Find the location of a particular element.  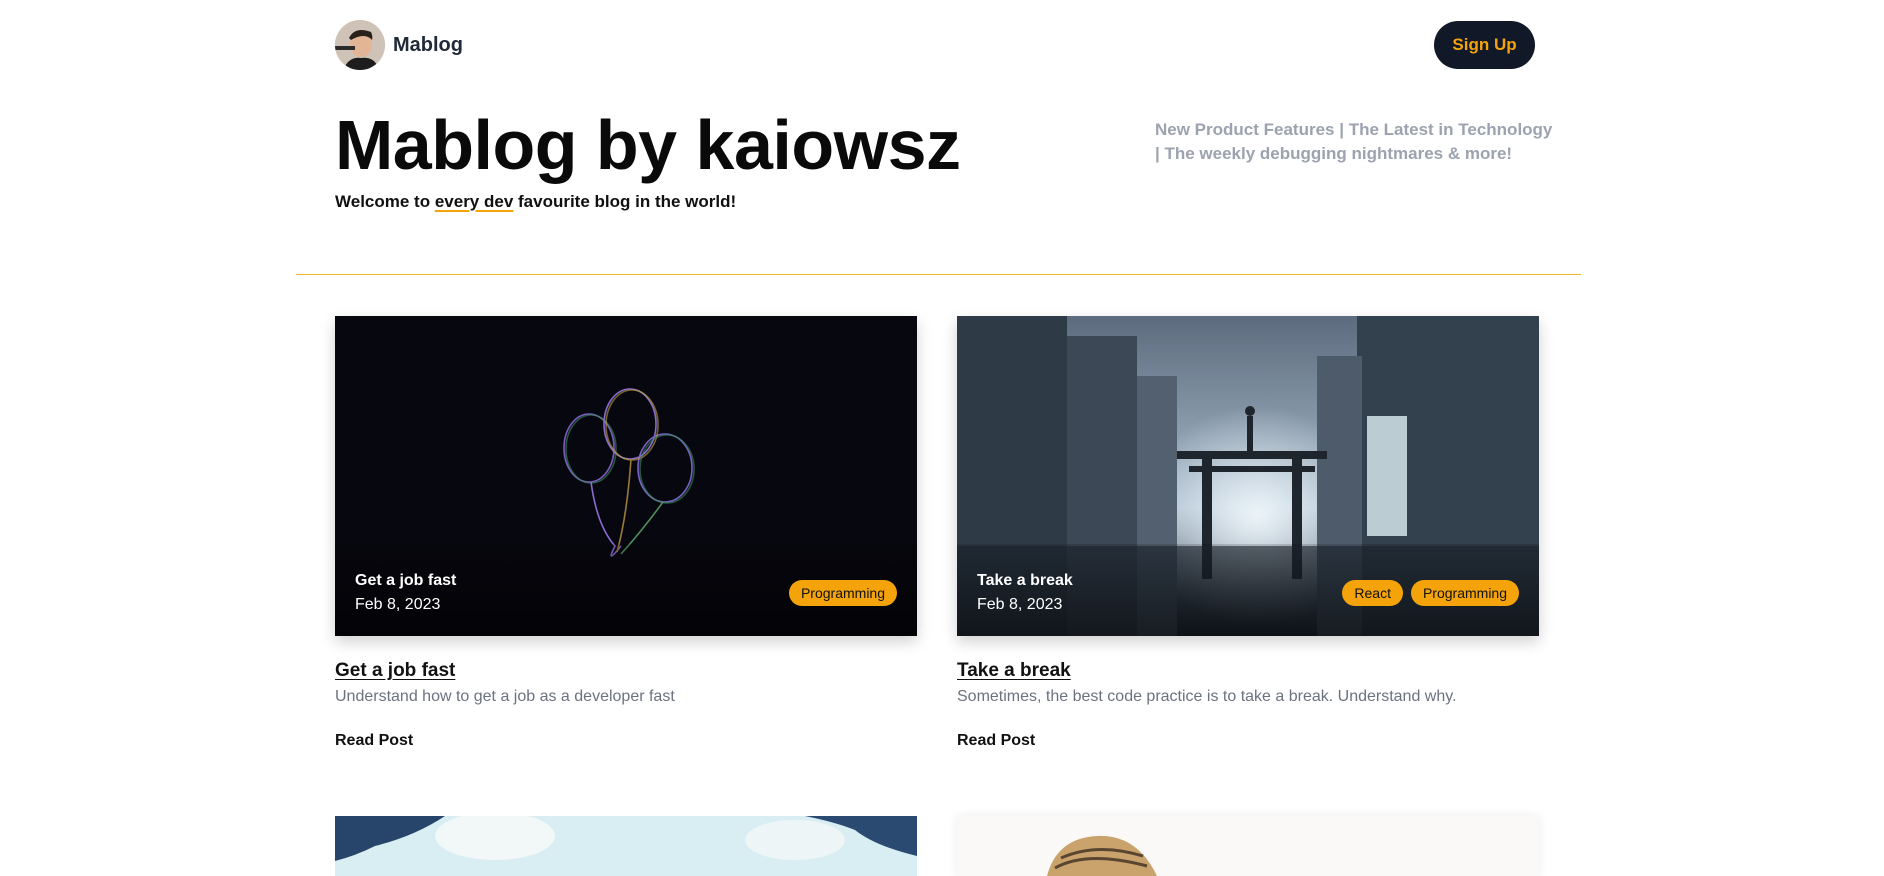

subtitle-highlight: every dev is located at coordinates (474, 201).